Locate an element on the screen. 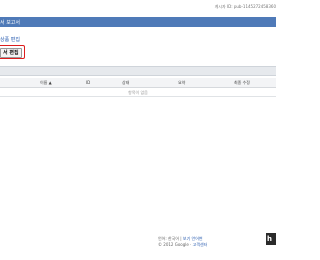 Image resolution: width=320 pixels, height=260 pixels. edit-button: 서 편집 is located at coordinates (11, 53).